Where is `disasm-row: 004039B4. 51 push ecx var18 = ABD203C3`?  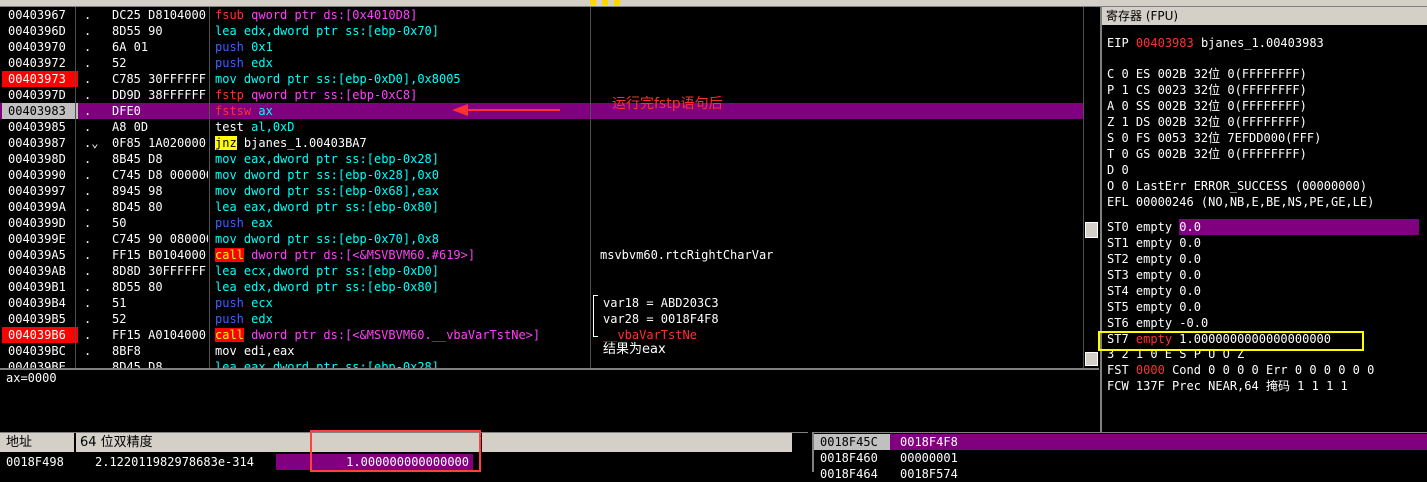
disasm-row: 004039B4. 51 push ecx var18 = ABD203C3 is located at coordinates (541, 303).